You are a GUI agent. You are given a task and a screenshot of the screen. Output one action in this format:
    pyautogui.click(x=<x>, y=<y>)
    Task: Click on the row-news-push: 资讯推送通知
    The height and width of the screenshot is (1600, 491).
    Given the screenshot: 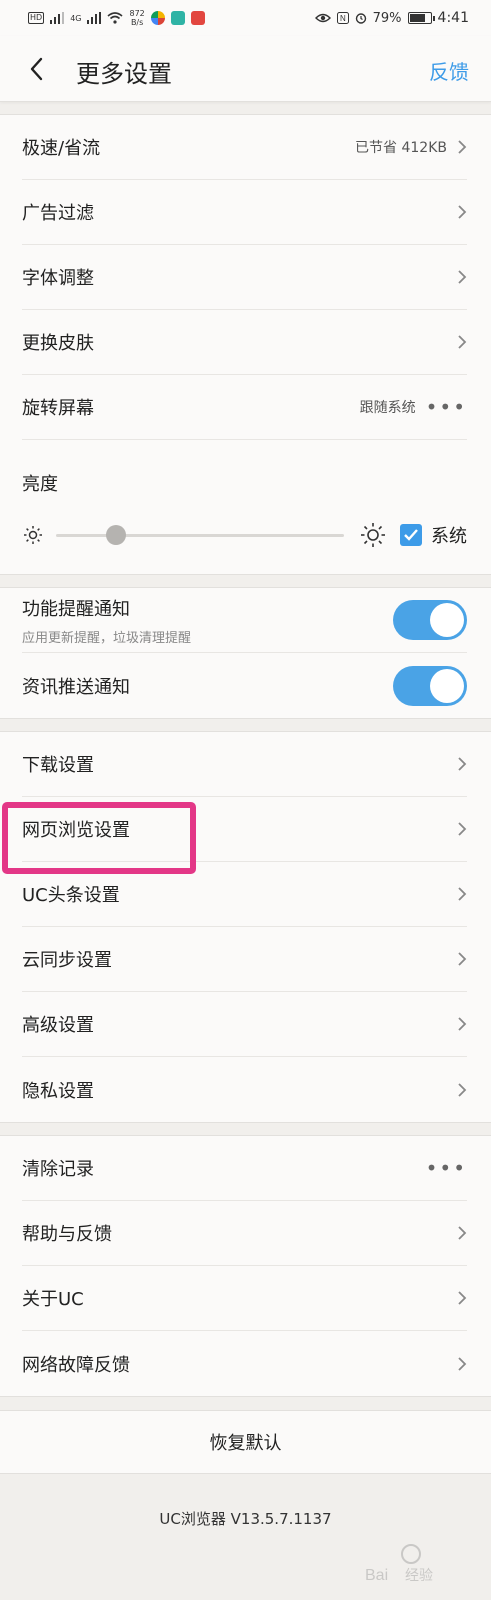 What is the action you would take?
    pyautogui.click(x=244, y=685)
    